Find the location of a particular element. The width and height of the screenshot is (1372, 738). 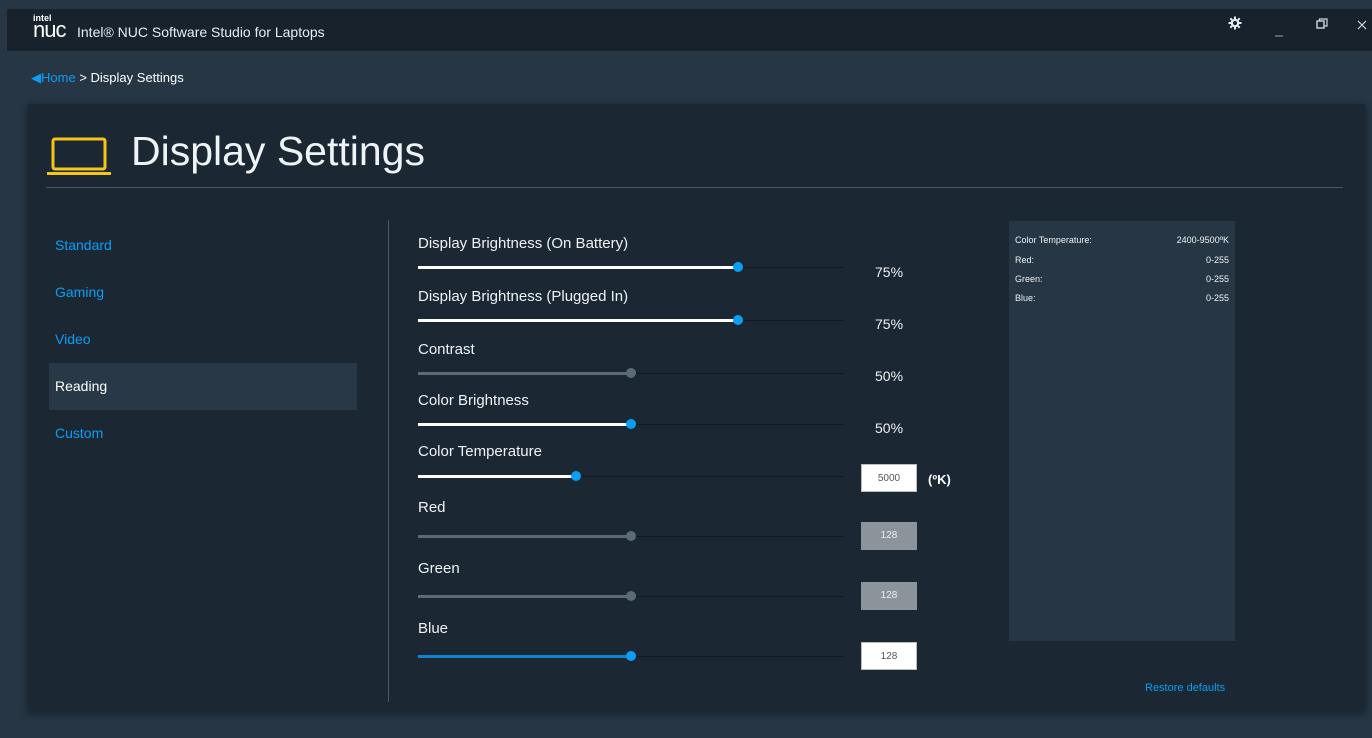

color-temperature-slider is located at coordinates (631, 476).